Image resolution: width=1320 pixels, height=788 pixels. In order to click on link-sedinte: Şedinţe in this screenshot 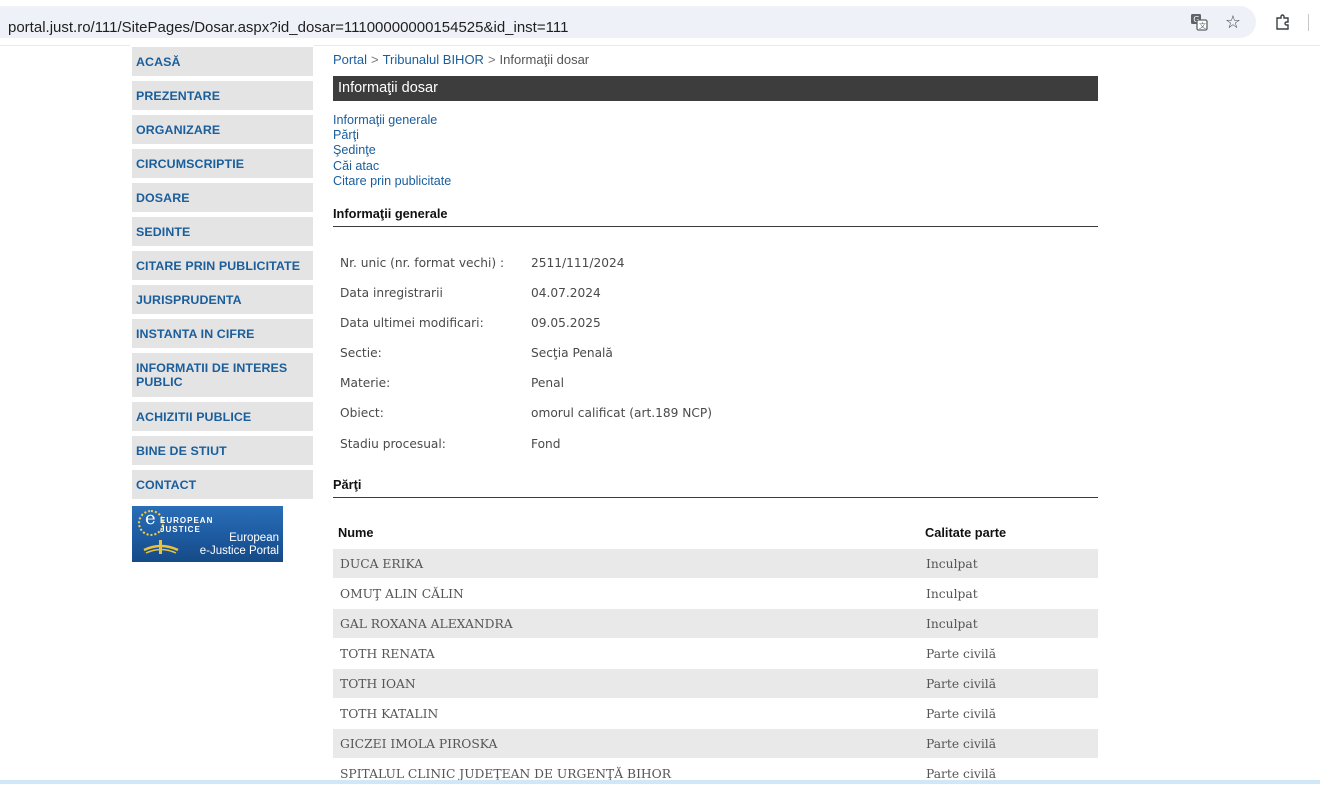, I will do `click(392, 150)`.